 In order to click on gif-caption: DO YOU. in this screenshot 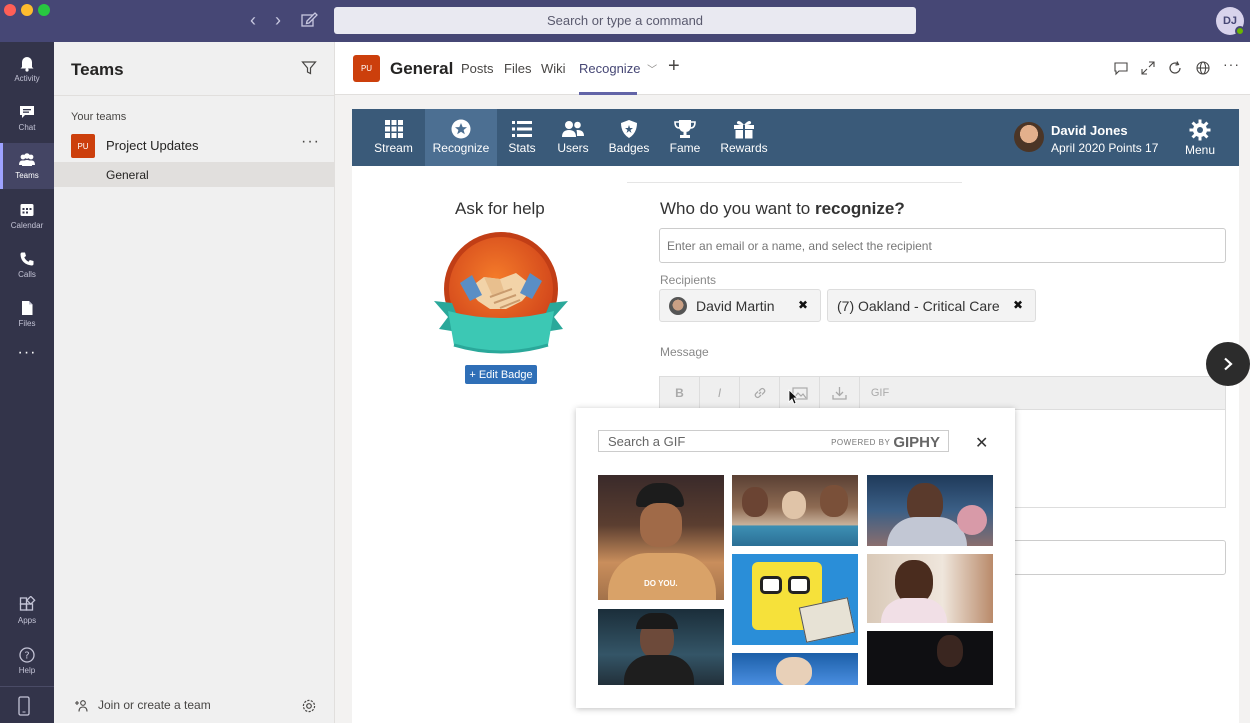, I will do `click(661, 583)`.